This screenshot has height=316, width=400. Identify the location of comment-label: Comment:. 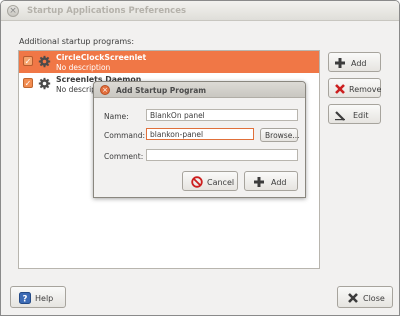
(124, 156).